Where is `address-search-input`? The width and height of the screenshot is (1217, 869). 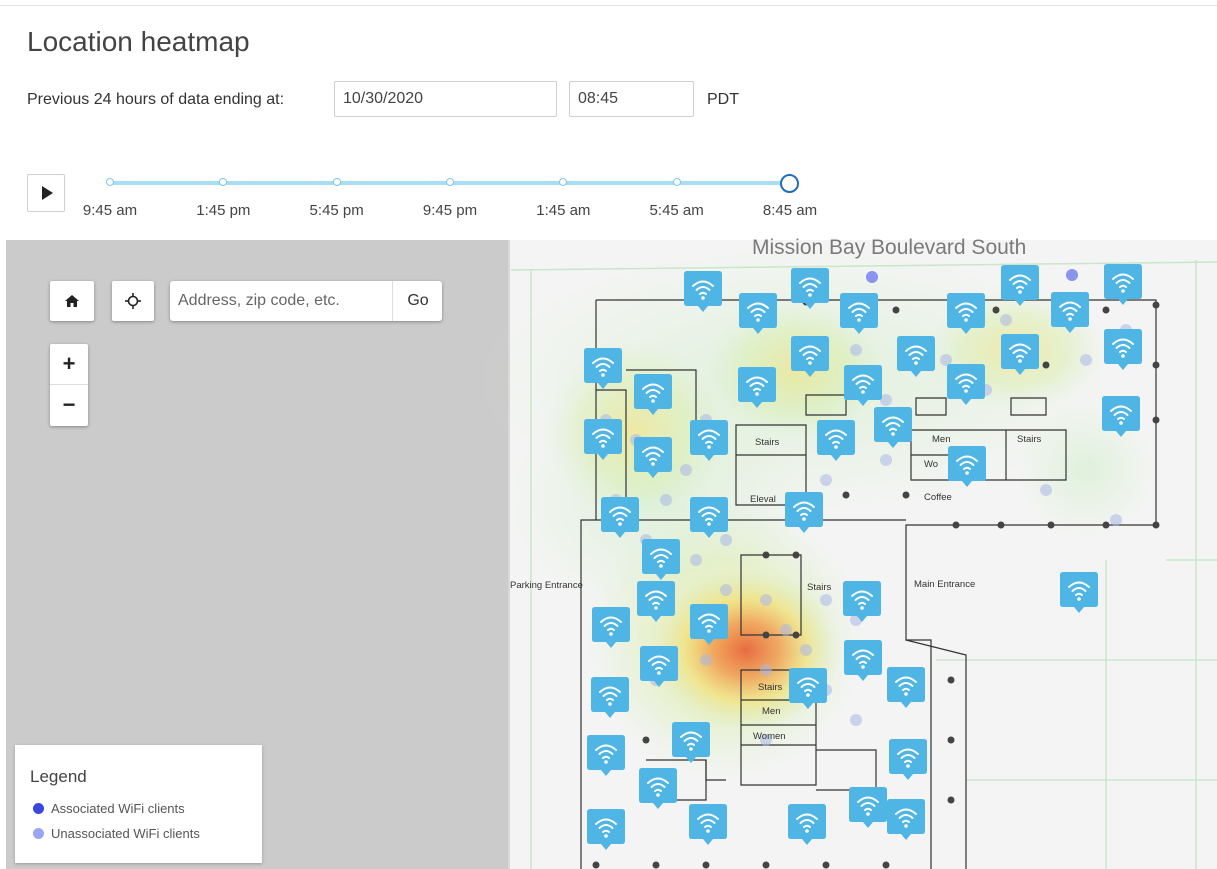 address-search-input is located at coordinates (280, 301).